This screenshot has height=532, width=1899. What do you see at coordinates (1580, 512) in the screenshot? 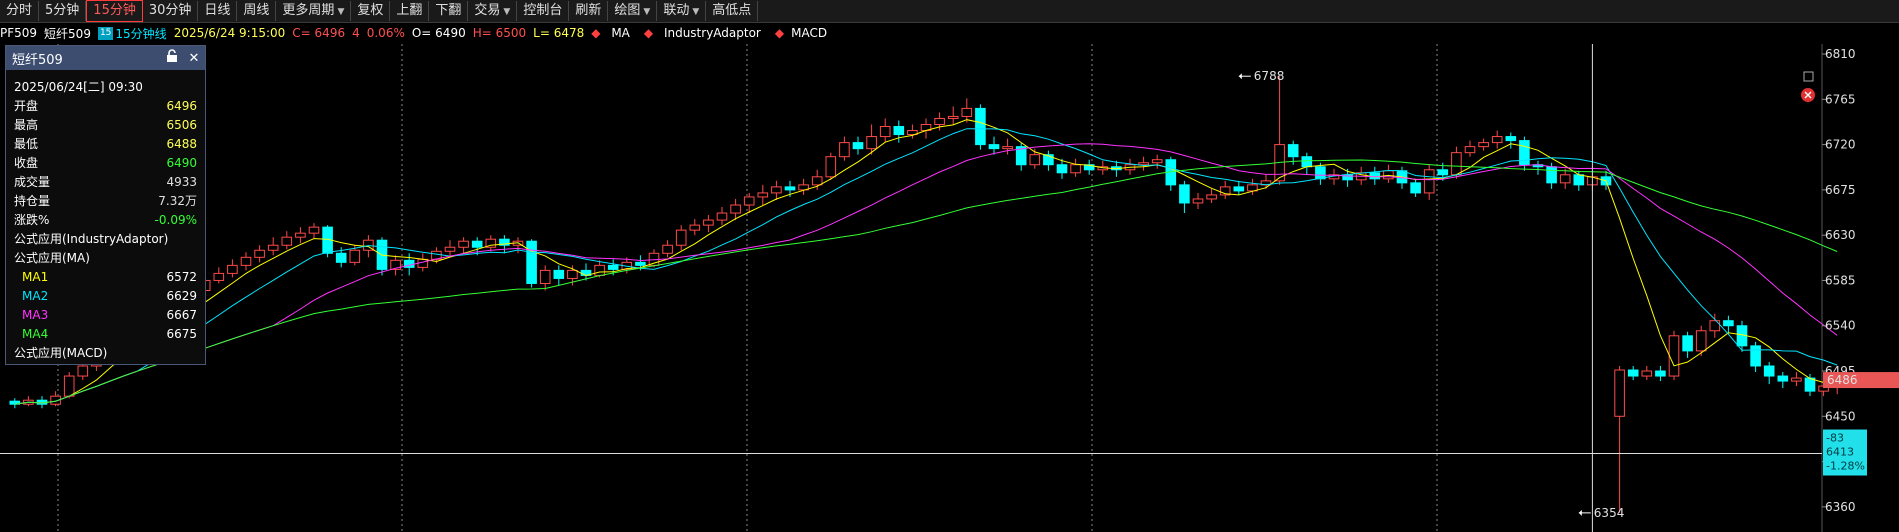
I see `low_marker-arrow-icon` at bounding box center [1580, 512].